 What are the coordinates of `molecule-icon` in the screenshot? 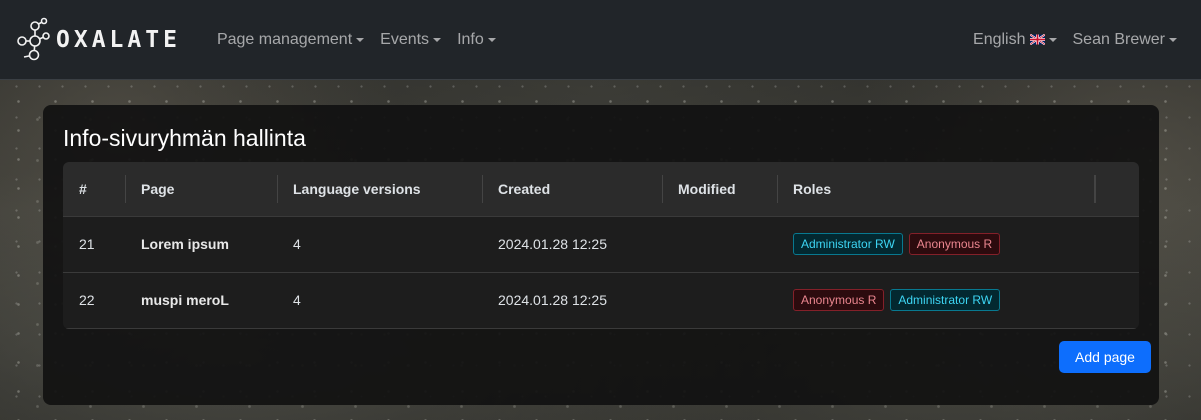 It's located at (33, 38).